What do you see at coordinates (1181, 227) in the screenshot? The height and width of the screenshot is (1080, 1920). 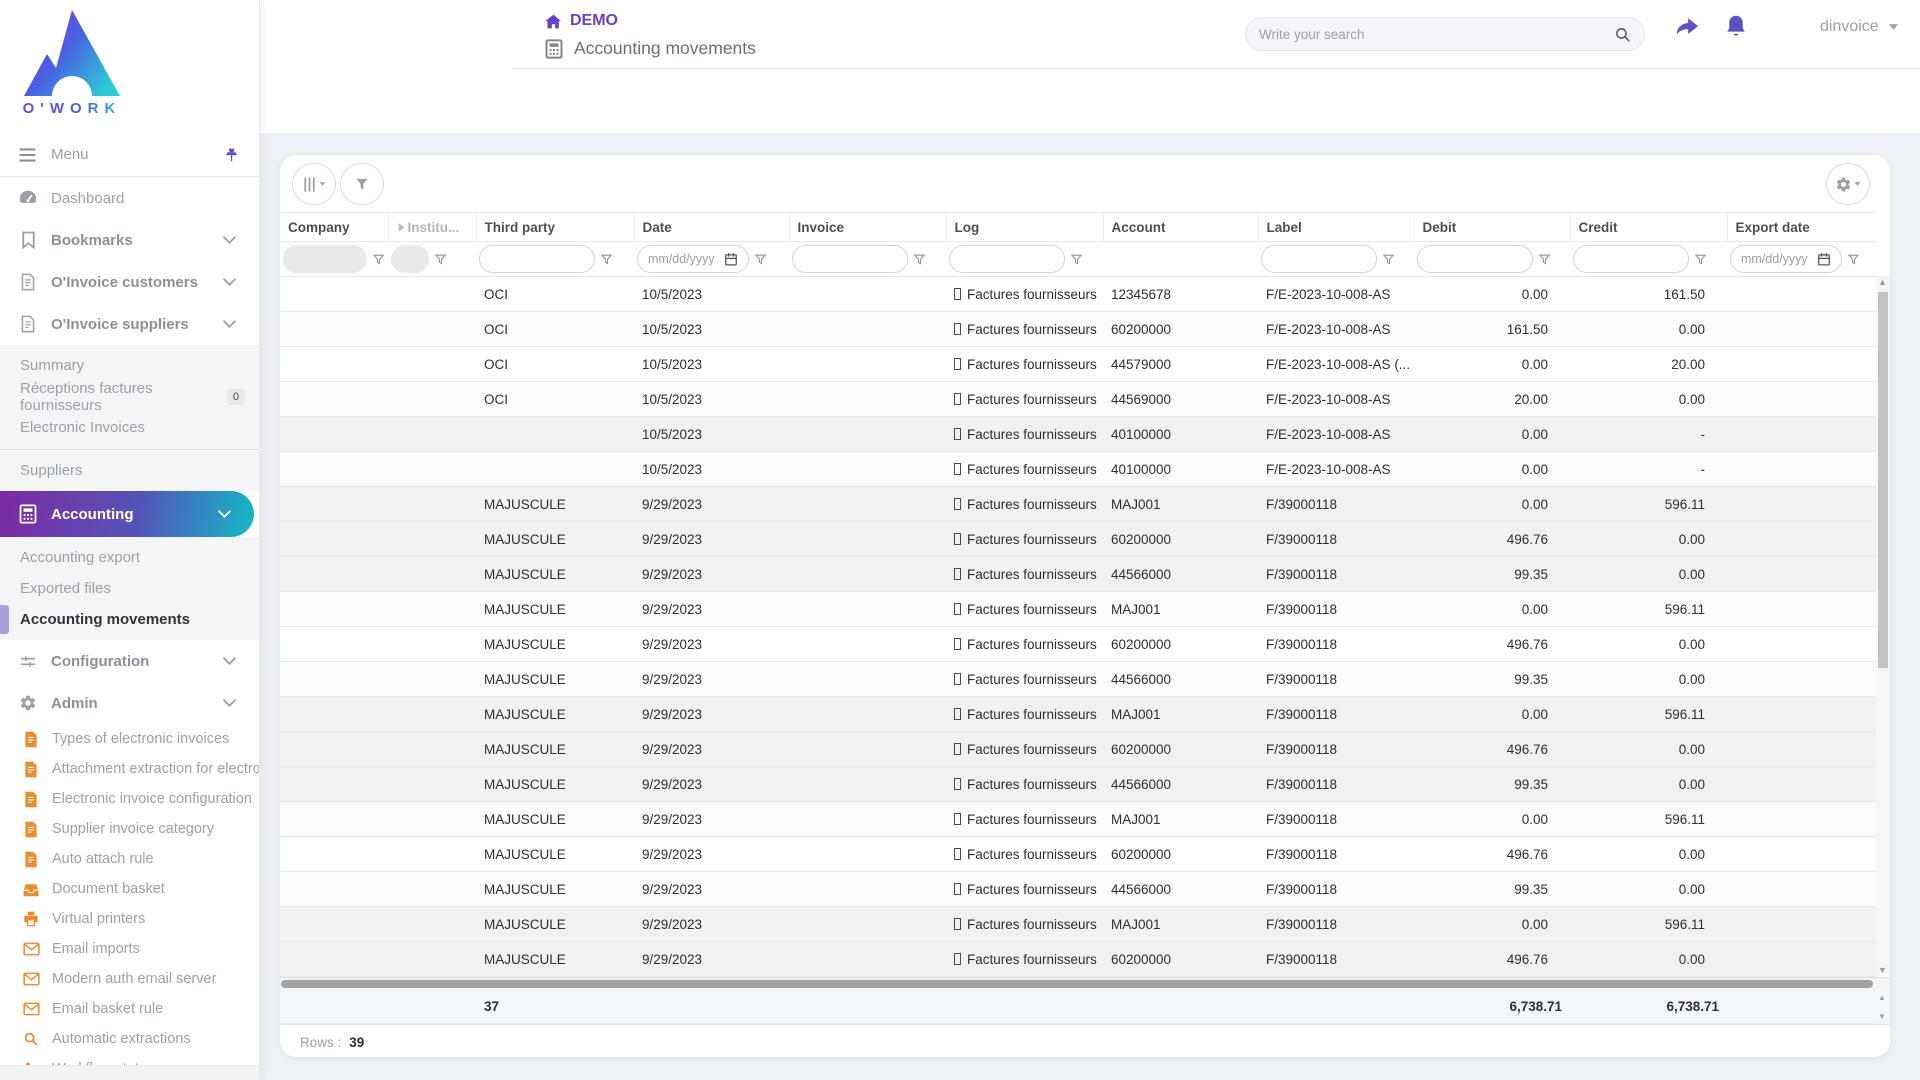 I see `column-header-account: Account` at bounding box center [1181, 227].